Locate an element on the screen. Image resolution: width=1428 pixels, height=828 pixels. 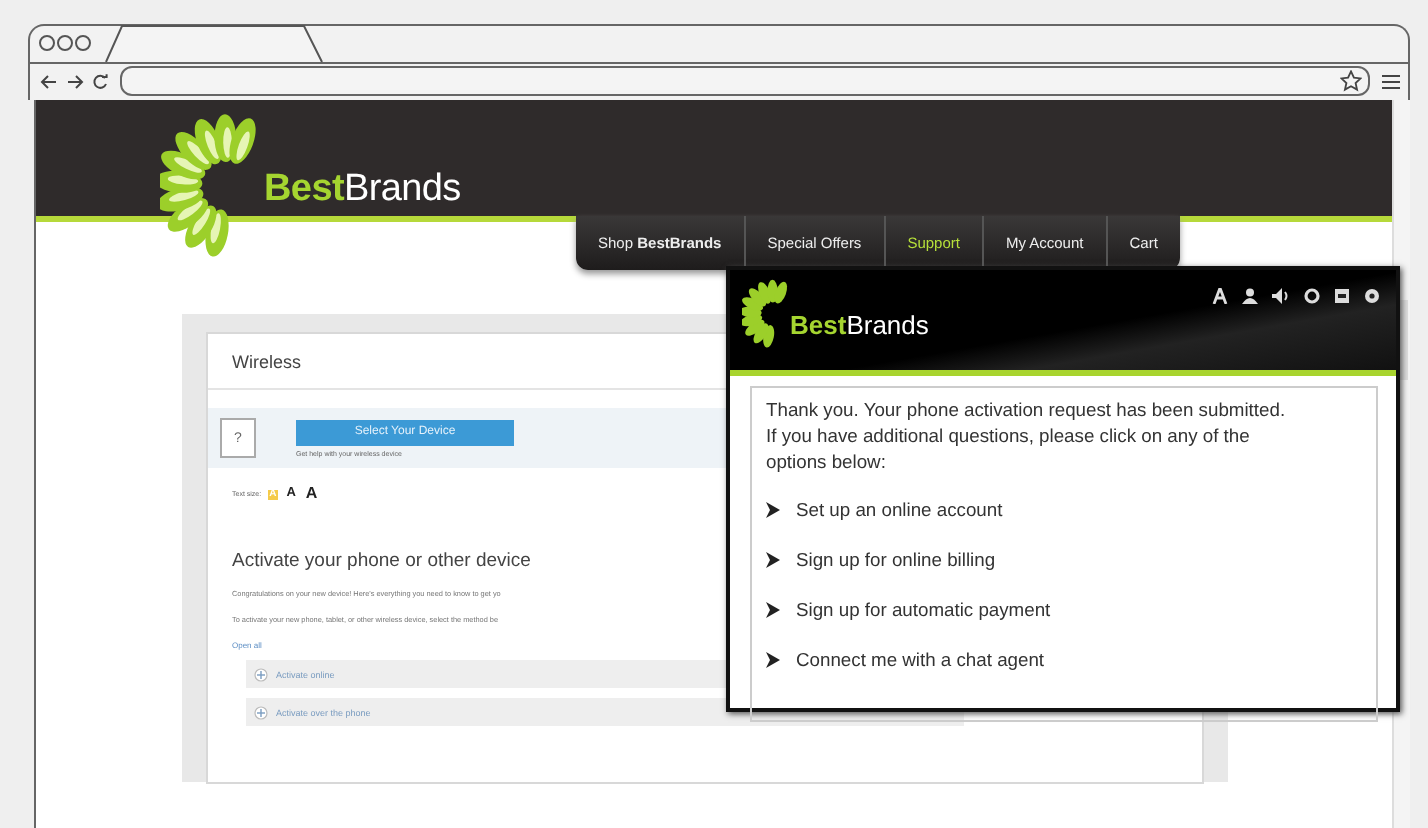
option-link: Sign up for automatic payment is located at coordinates (908, 609).